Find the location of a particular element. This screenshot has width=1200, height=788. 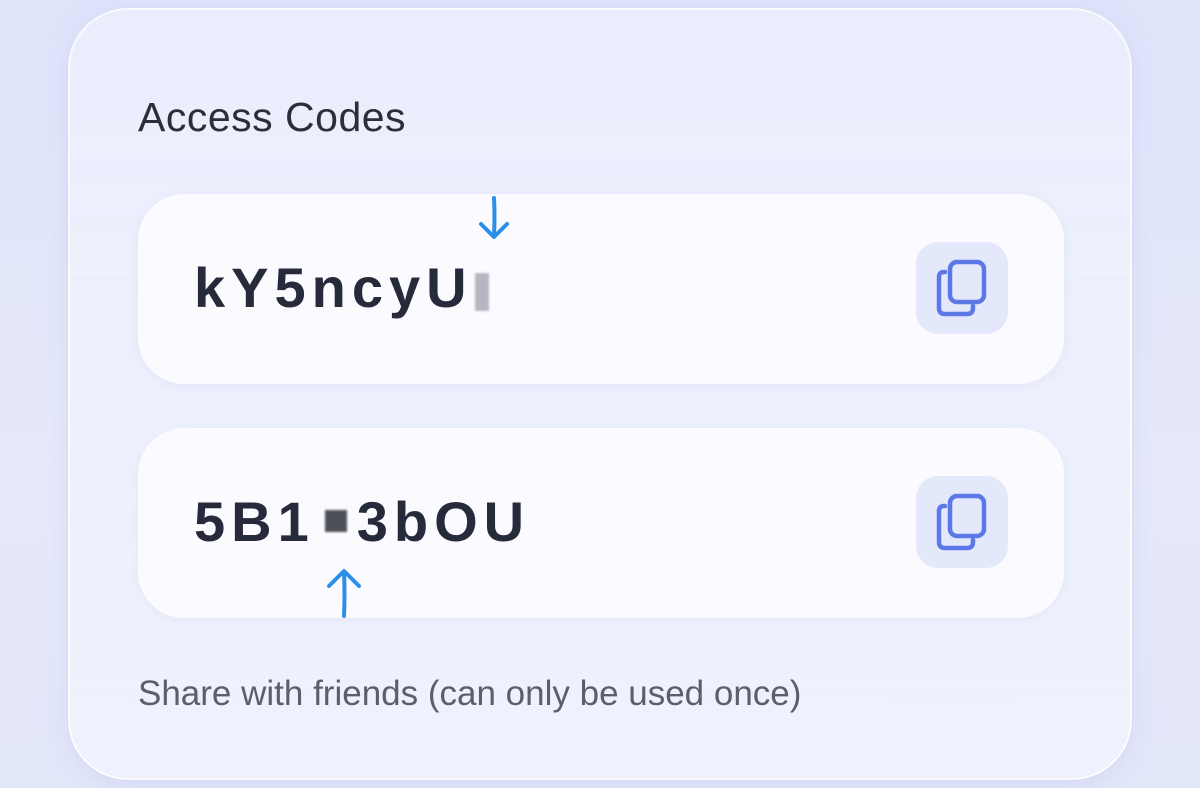

arrow-down-icon is located at coordinates (494, 217).